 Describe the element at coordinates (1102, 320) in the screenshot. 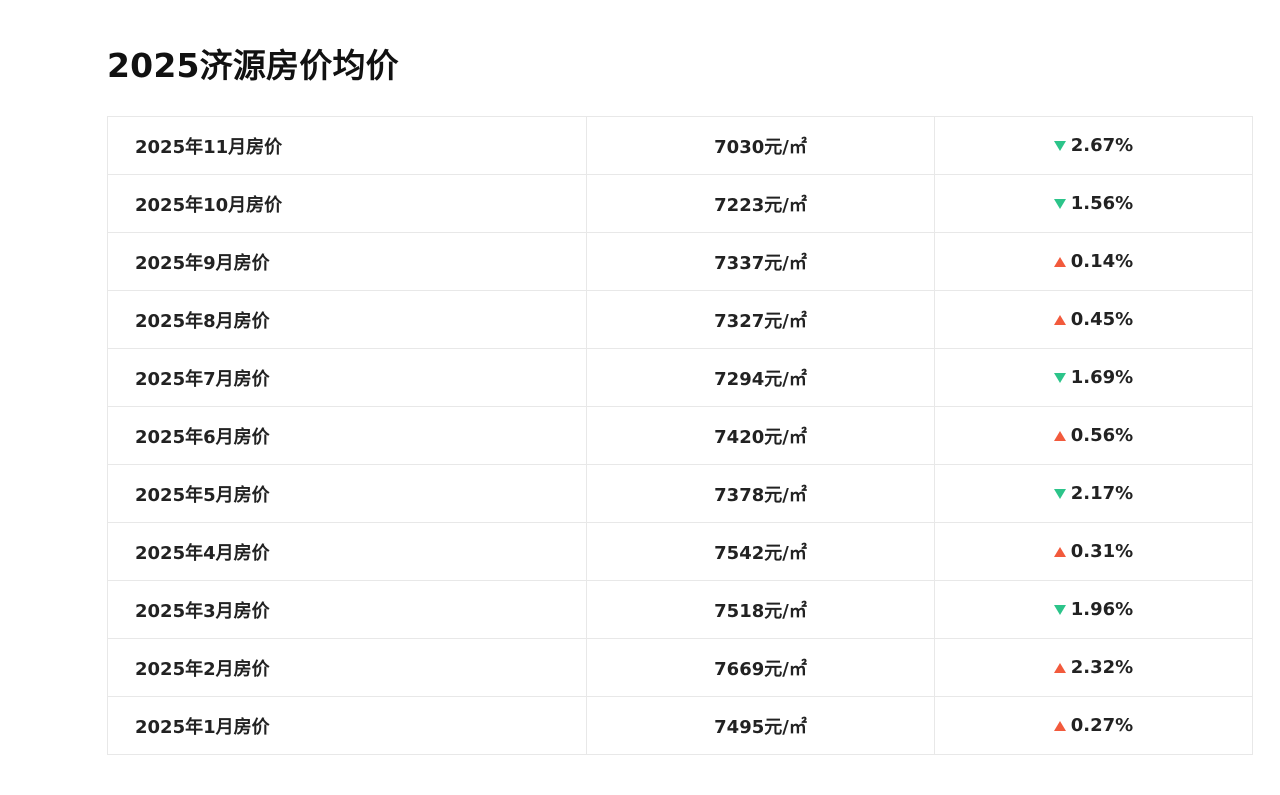

I see `change-value: 0.45%` at that location.